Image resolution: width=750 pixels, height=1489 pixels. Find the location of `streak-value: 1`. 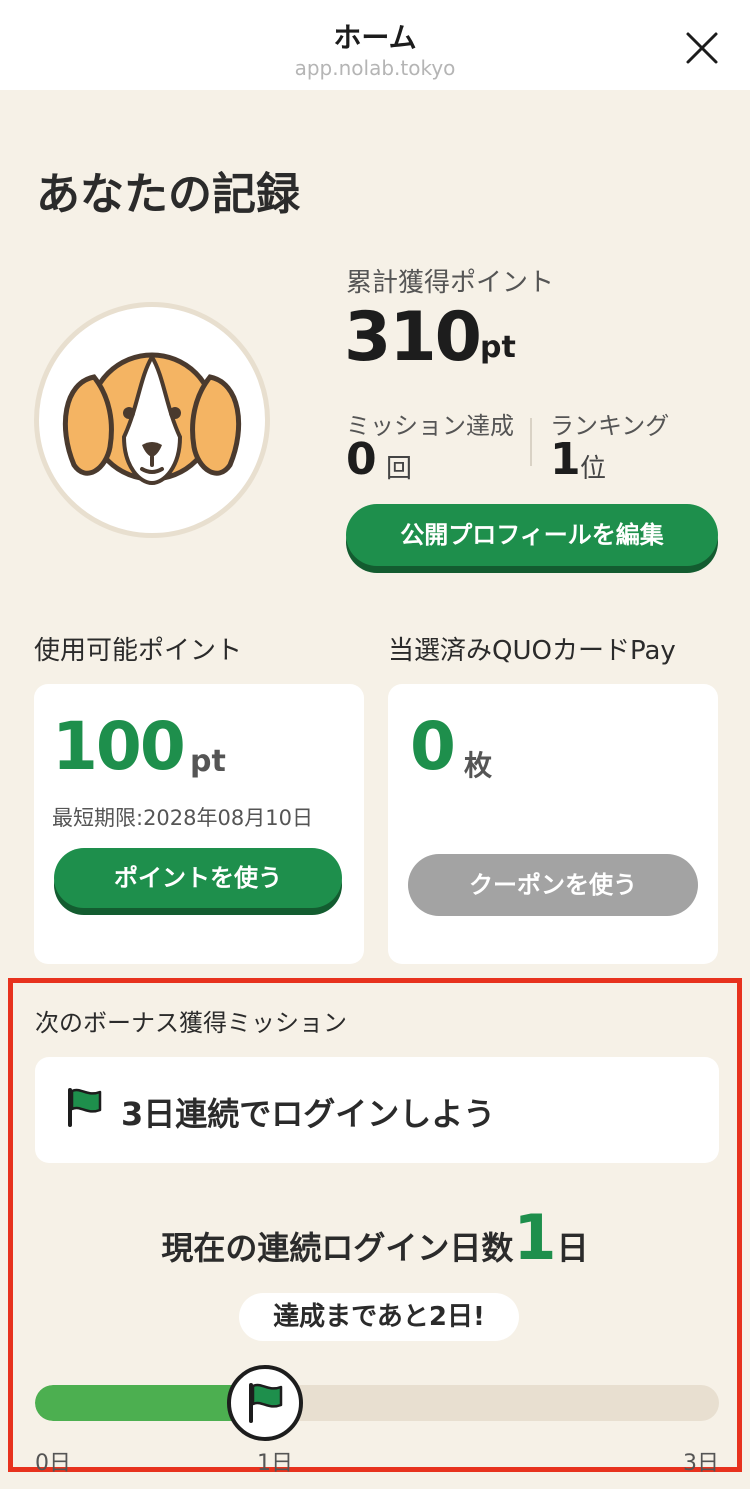

streak-value: 1 is located at coordinates (535, 1237).